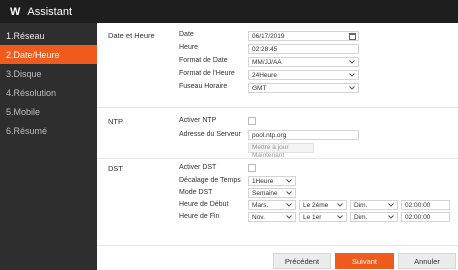  Describe the element at coordinates (374, 205) in the screenshot. I see `dst-start-day-select: Dim.` at that location.